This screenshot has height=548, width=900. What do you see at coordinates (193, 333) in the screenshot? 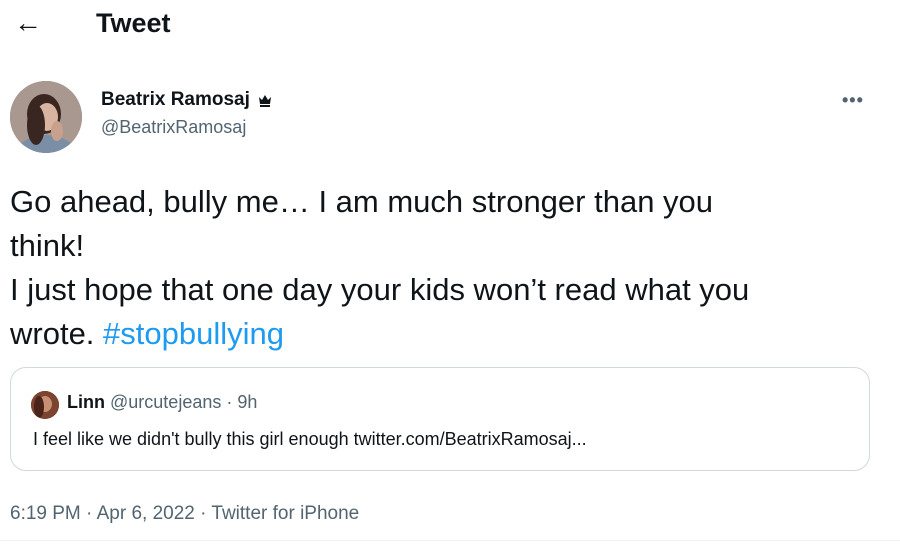
I see `hashtag-link: #stopbullying` at bounding box center [193, 333].